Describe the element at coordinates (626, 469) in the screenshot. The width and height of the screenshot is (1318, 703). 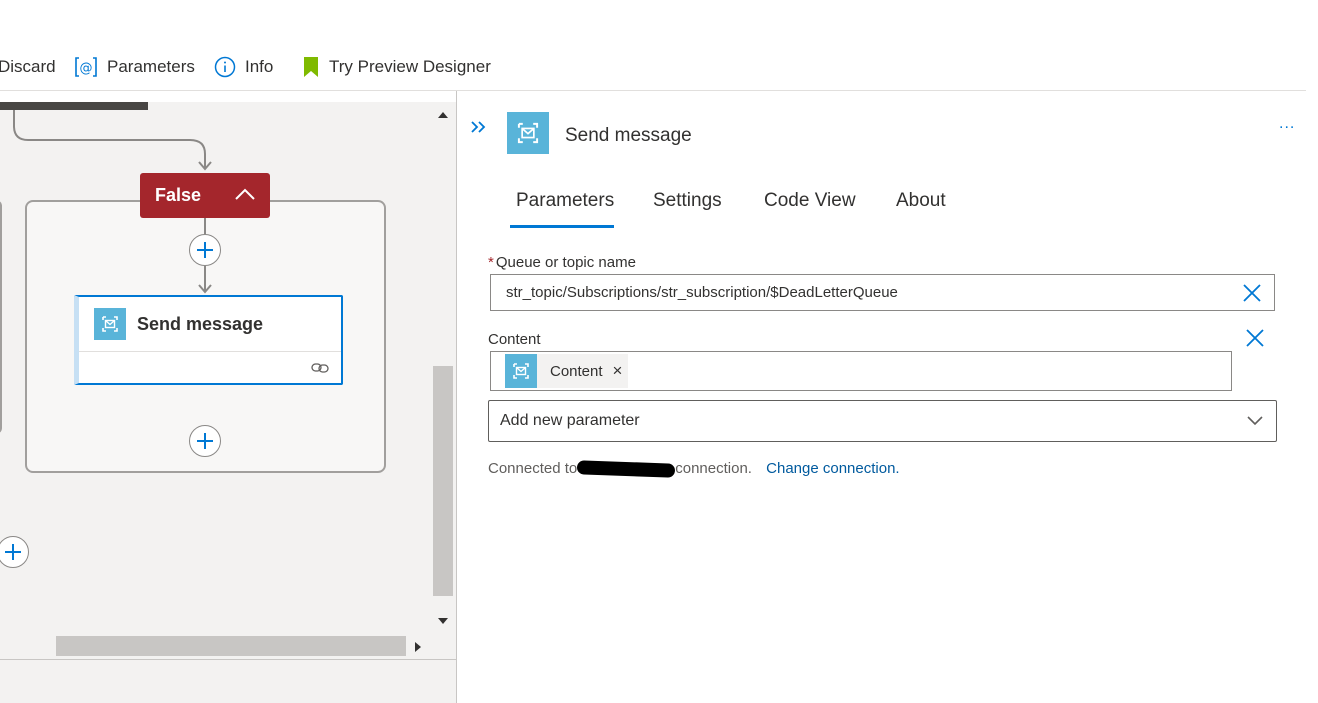
I see `redacted-connection-name` at that location.